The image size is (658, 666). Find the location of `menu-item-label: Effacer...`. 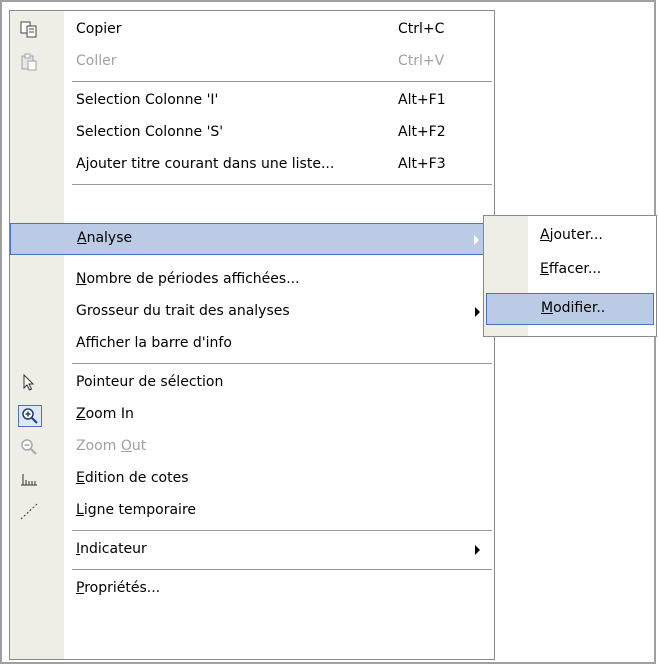

menu-item-label: Effacer... is located at coordinates (571, 269).